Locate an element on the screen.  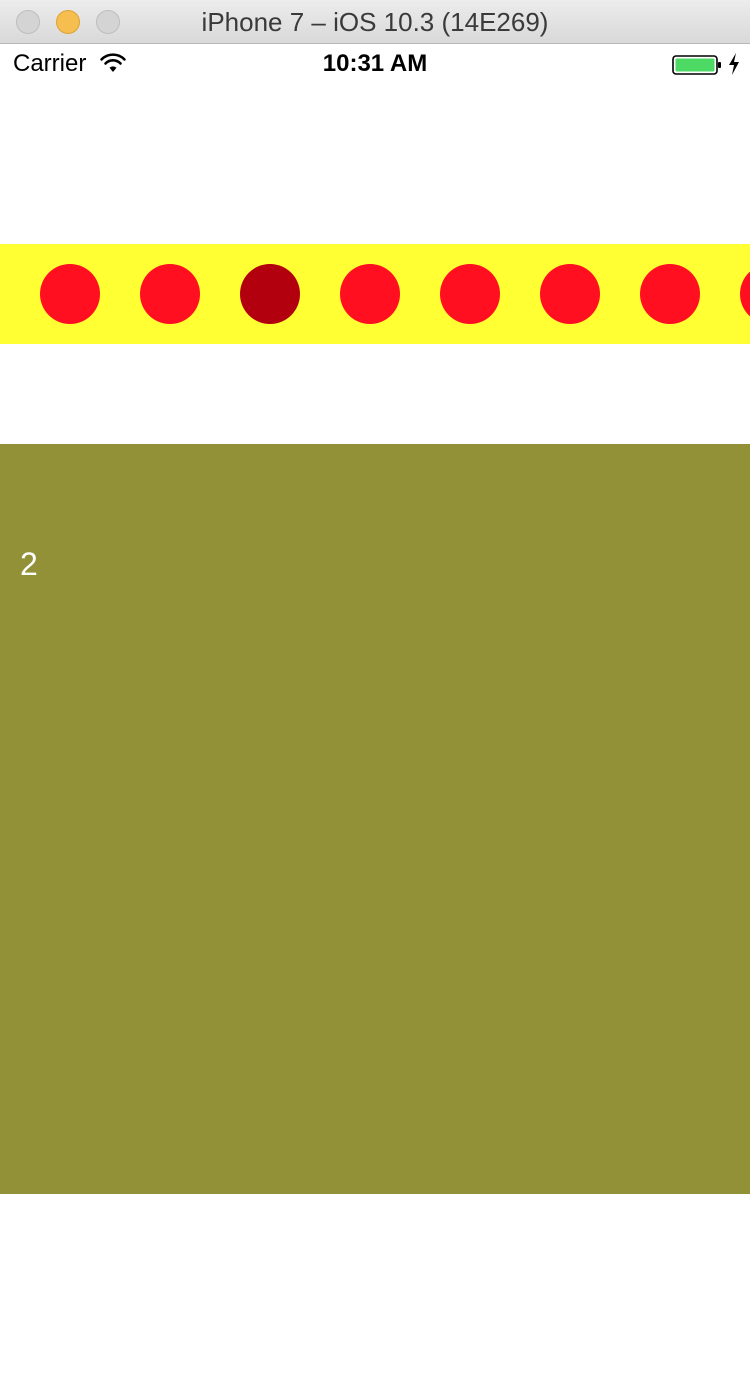
ios-status-bar: Carrier 10:31 AM is located at coordinates (375, 64).